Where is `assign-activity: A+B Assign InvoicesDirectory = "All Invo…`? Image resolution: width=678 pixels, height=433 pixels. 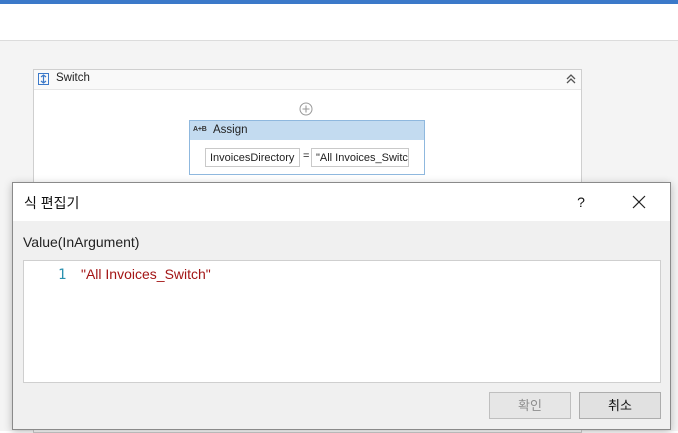 assign-activity: A+B Assign InvoicesDirectory = "All Invo… is located at coordinates (307, 147).